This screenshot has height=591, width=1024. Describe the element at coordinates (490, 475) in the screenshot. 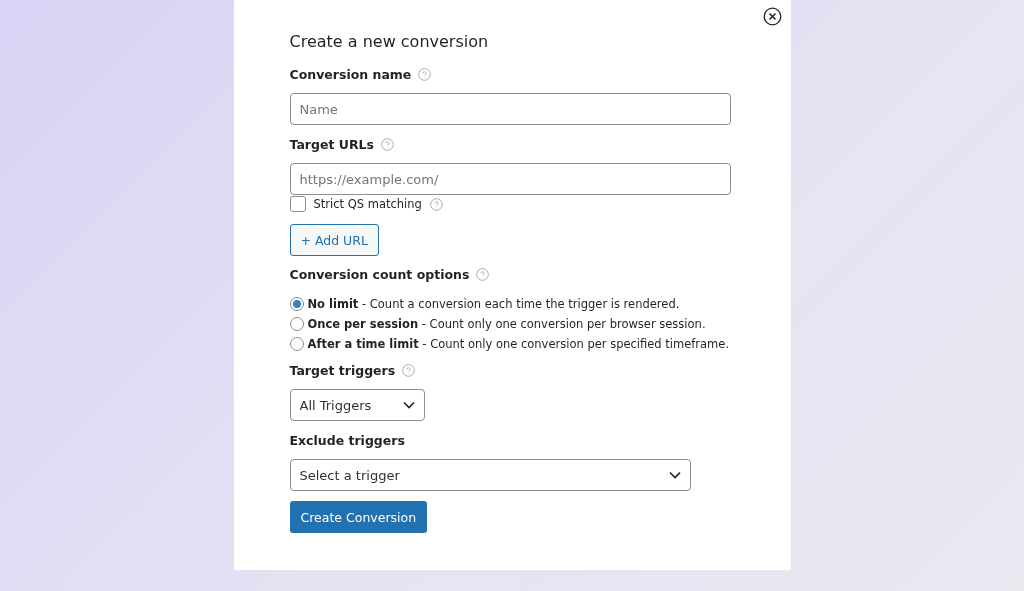

I see `exclude-trigger-select: Select a trigger` at that location.